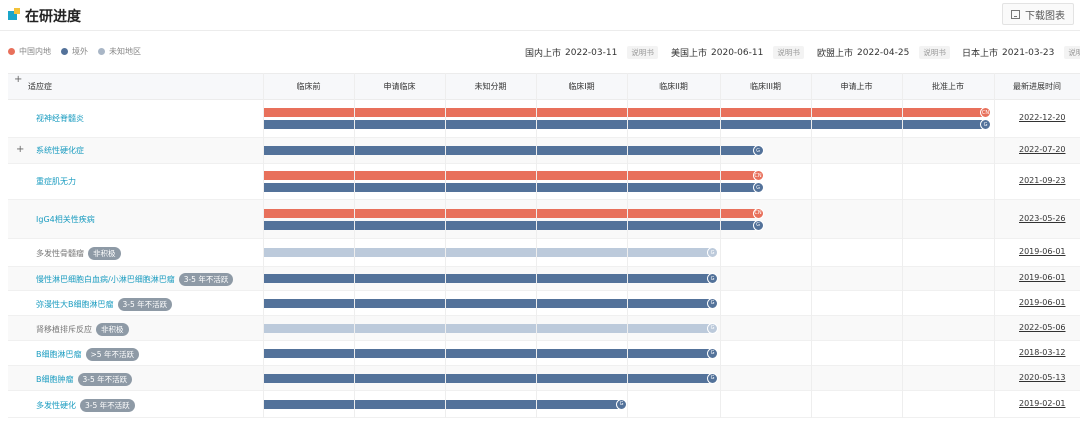 This screenshot has width=1080, height=434. What do you see at coordinates (60, 253) in the screenshot?
I see `indication-name: 多发性骨髓瘤` at bounding box center [60, 253].